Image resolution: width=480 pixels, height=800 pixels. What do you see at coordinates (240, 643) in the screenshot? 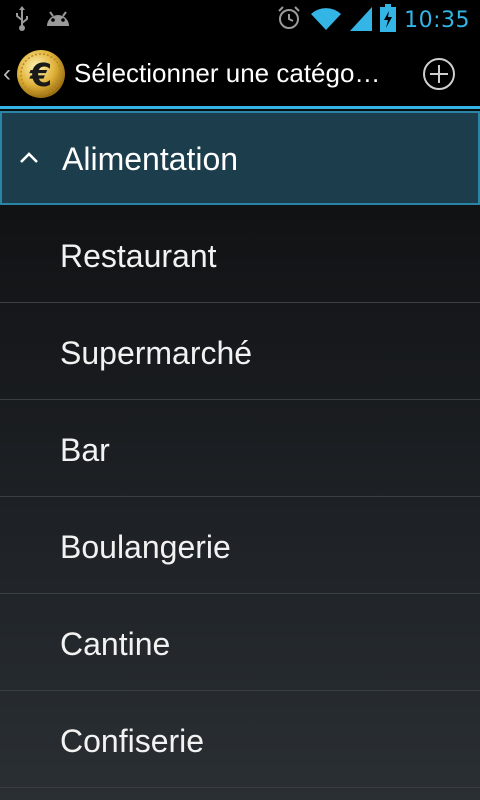
I see `list-item-cantine: Cantine` at bounding box center [240, 643].